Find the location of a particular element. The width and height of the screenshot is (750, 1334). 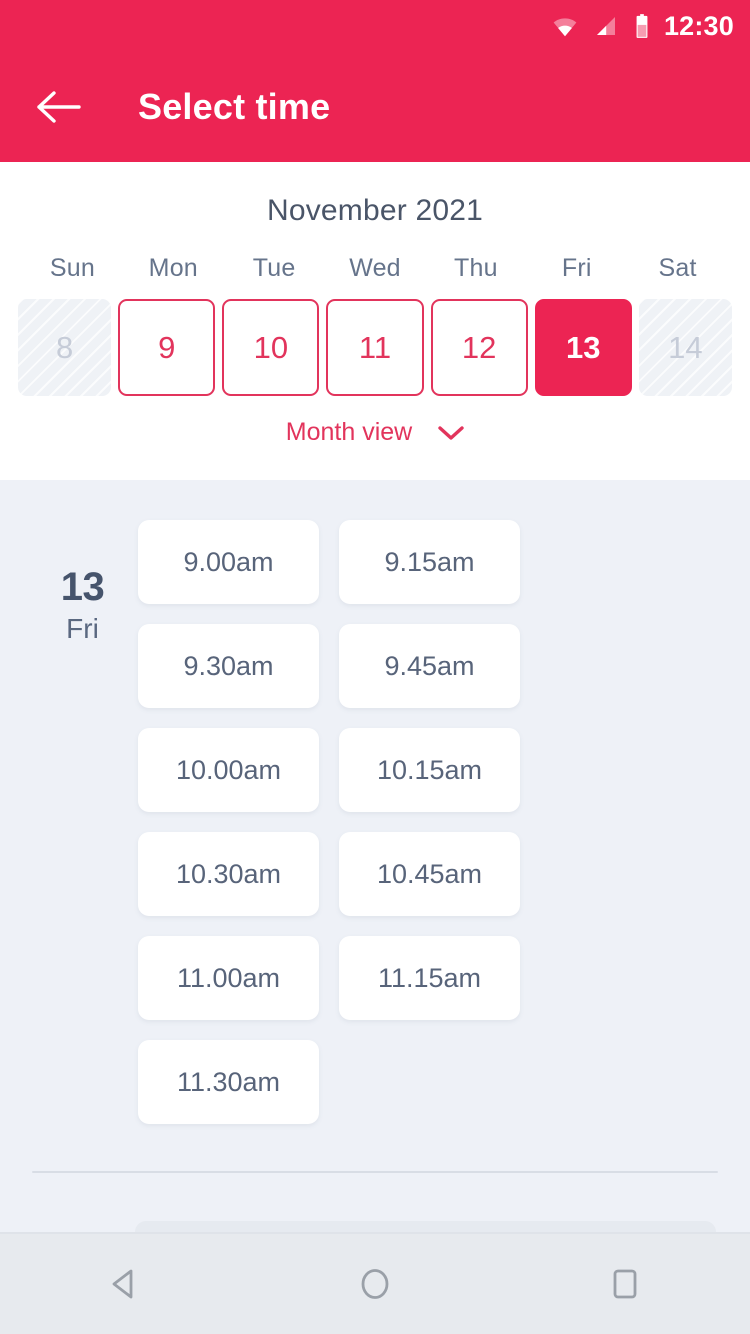

time-slot: 10.30am is located at coordinates (228, 874).